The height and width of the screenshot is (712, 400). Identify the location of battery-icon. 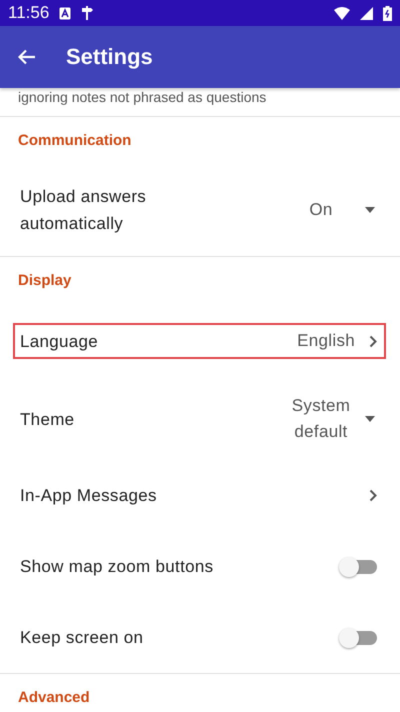
(387, 13).